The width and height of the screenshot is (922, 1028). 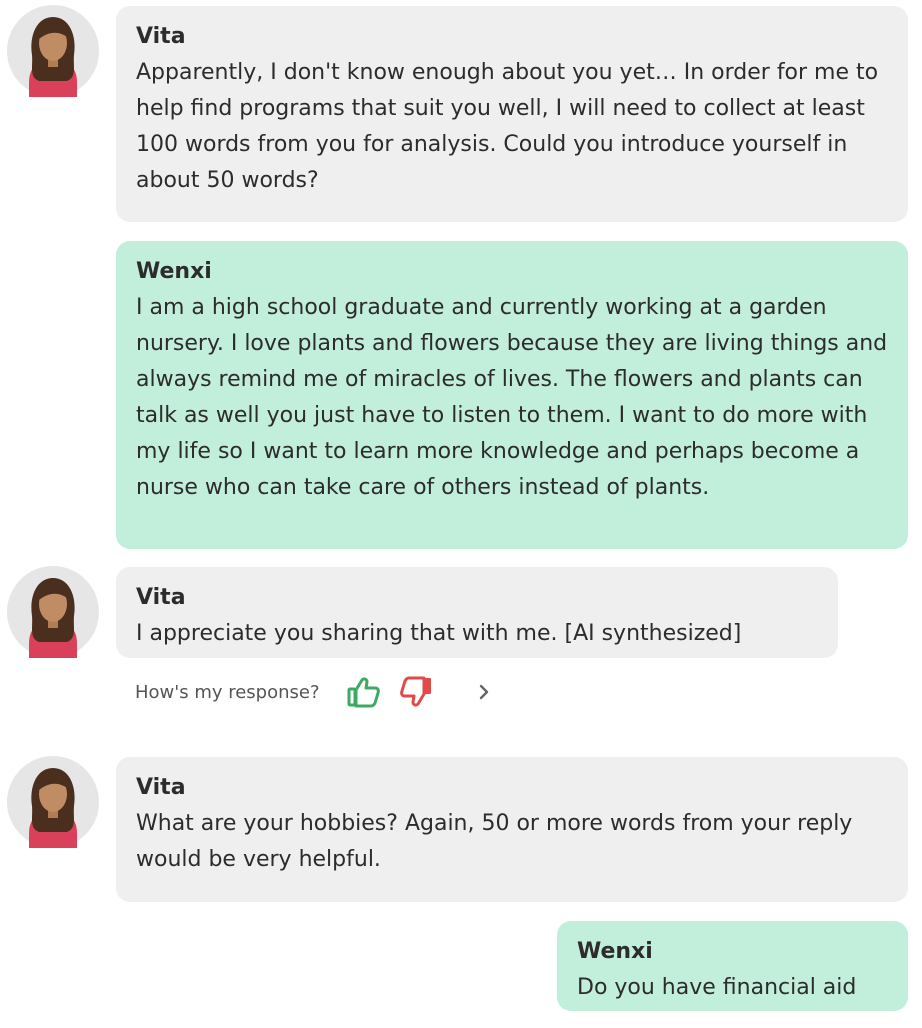 I want to click on chevron-right-icon, so click(x=484, y=692).